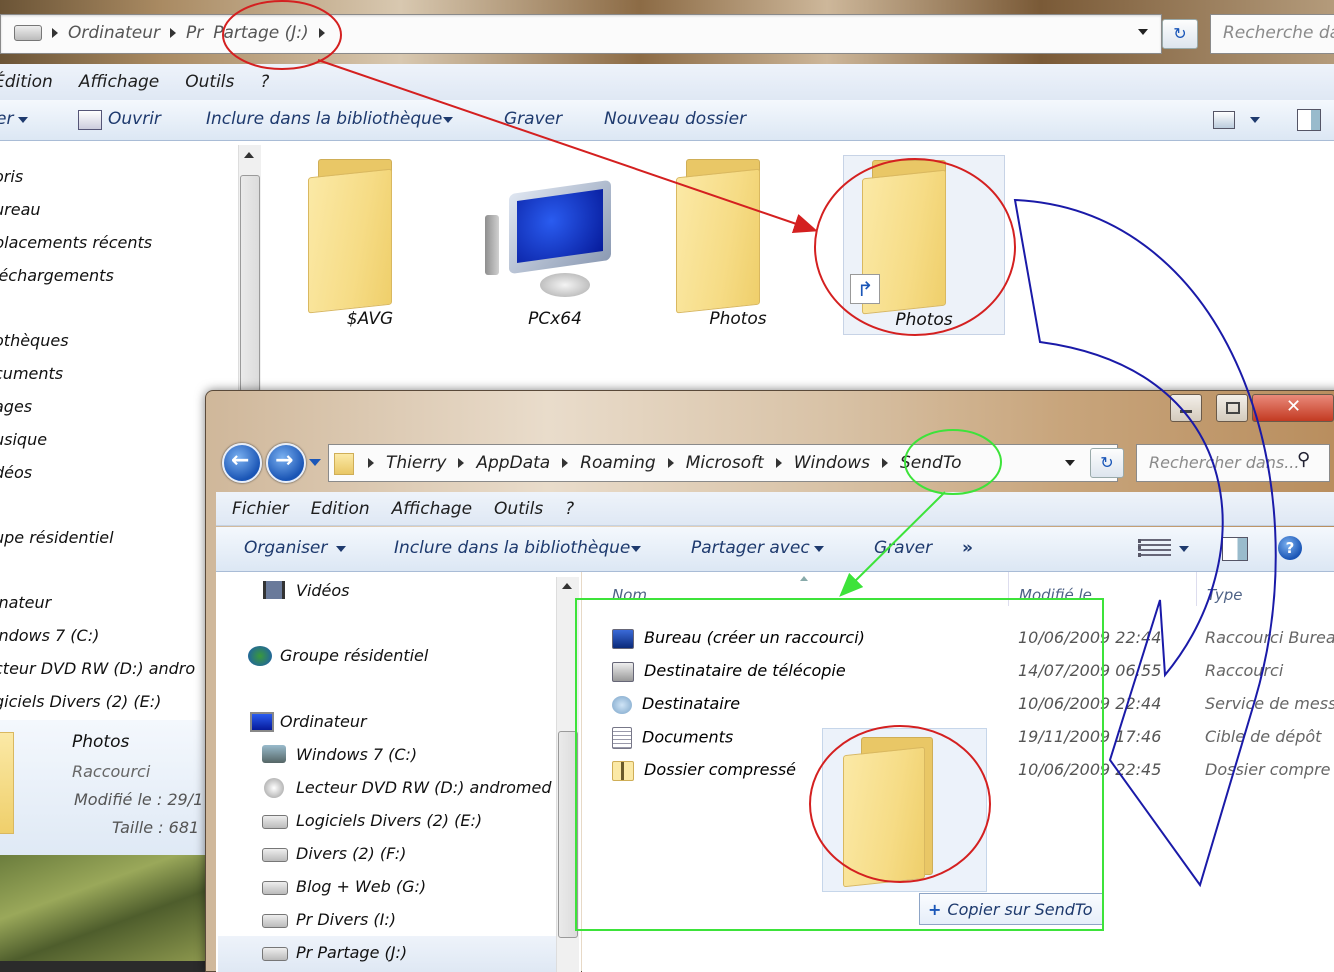  What do you see at coordinates (915, 247) in the screenshot?
I see `red-circle-photos` at bounding box center [915, 247].